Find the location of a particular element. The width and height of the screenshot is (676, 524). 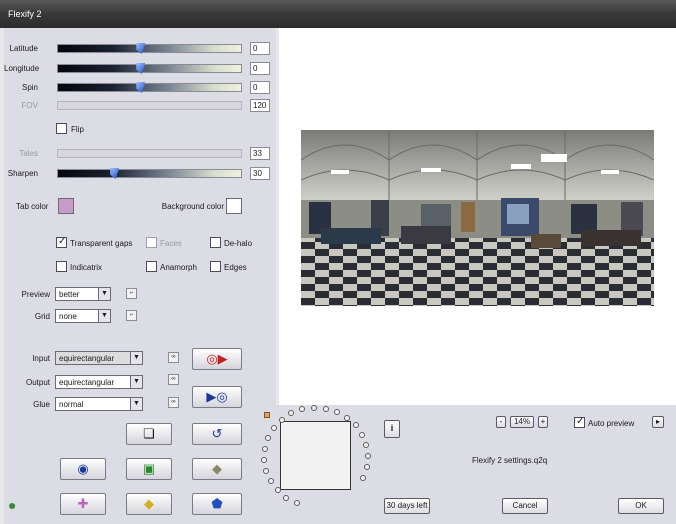

flip-checkbox is located at coordinates (61, 128).